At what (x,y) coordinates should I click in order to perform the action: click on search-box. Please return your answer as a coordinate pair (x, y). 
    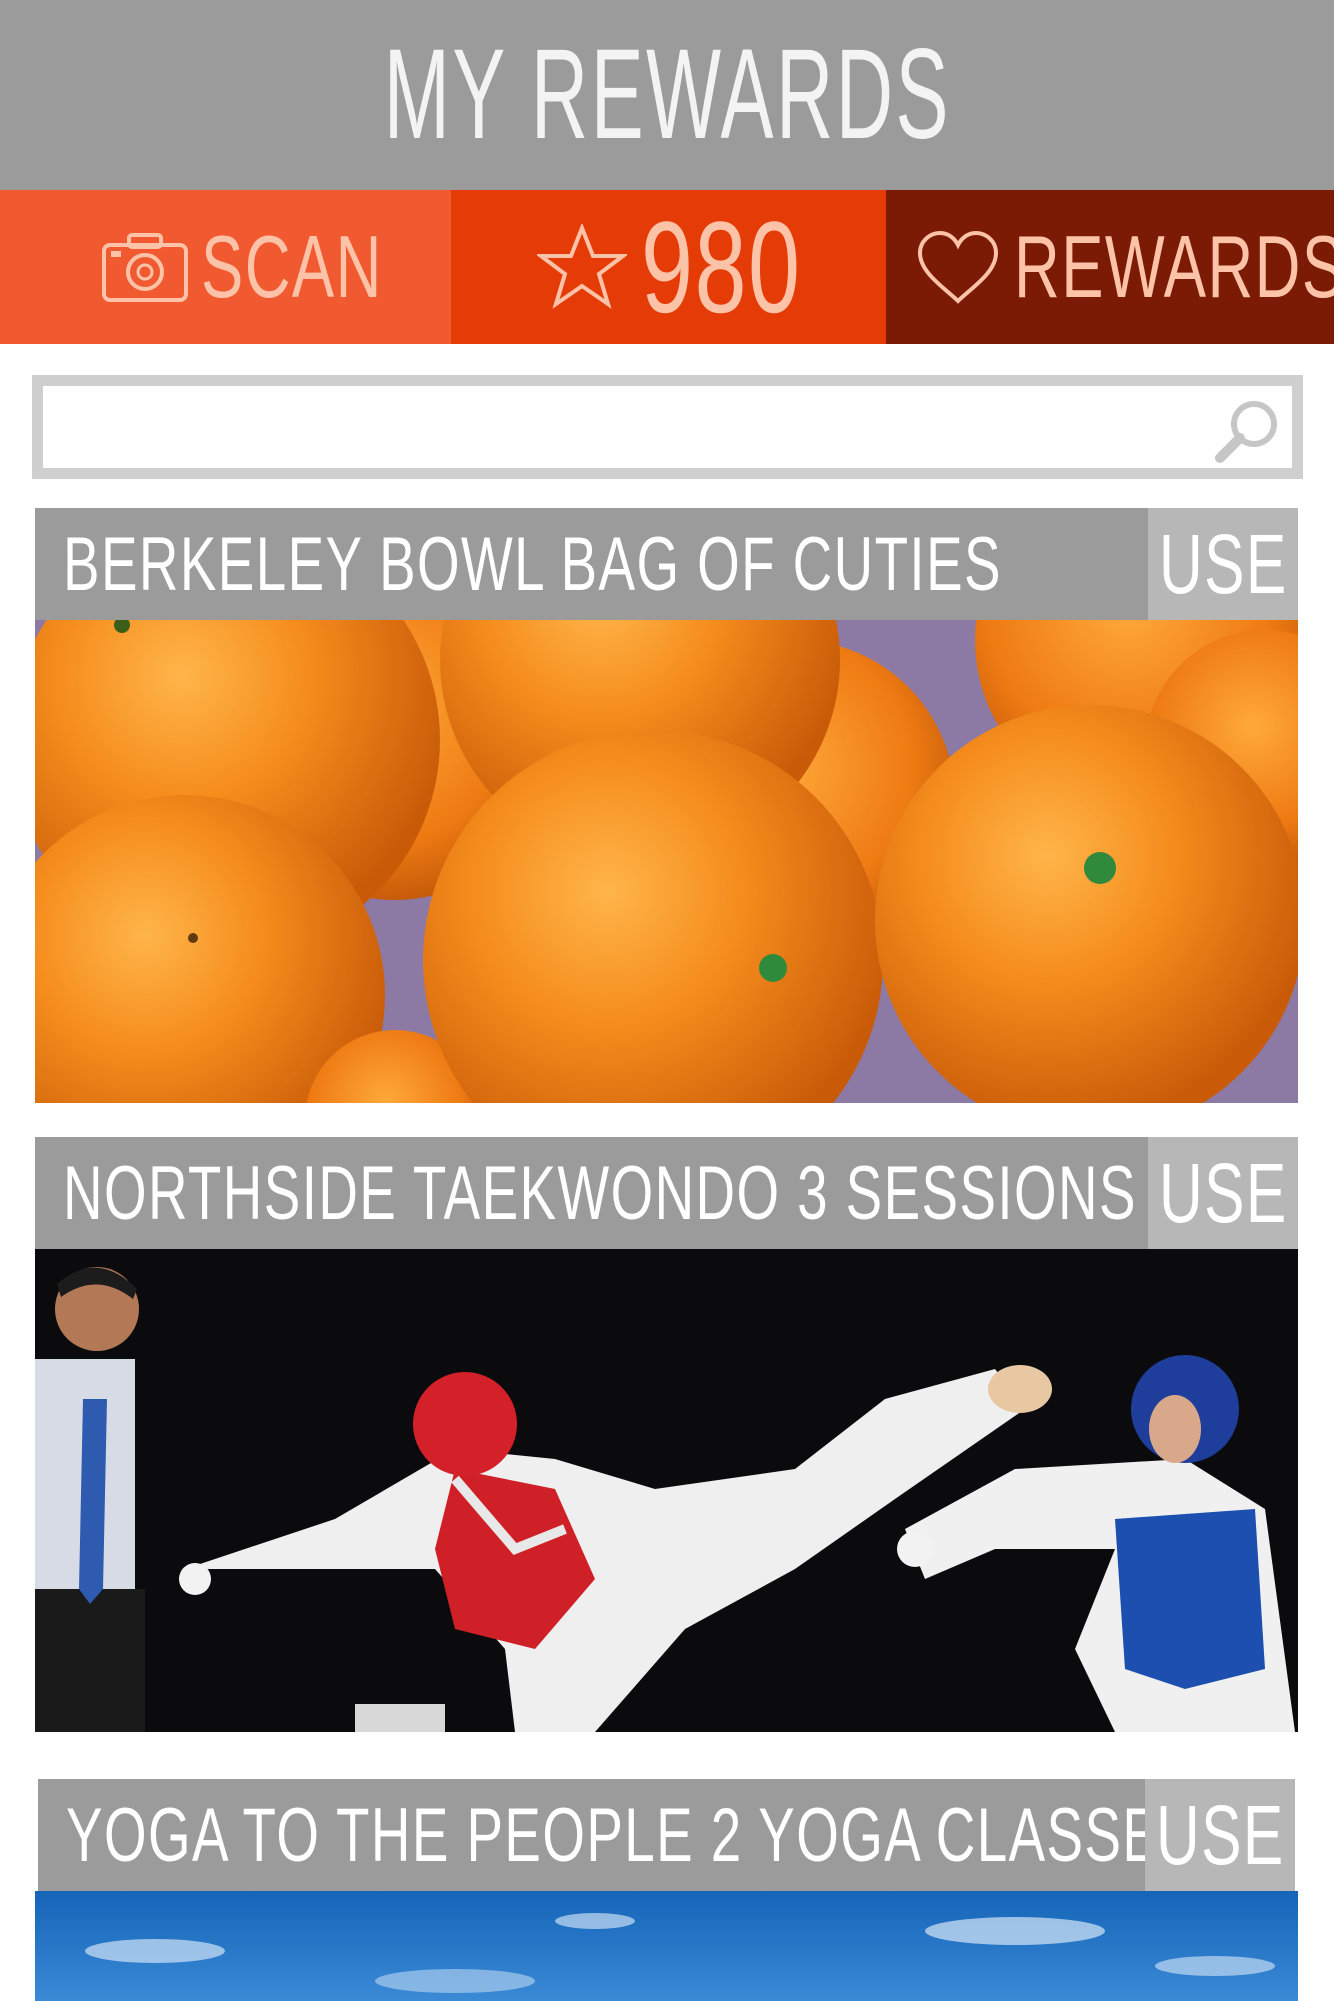
    Looking at the image, I should click on (667, 427).